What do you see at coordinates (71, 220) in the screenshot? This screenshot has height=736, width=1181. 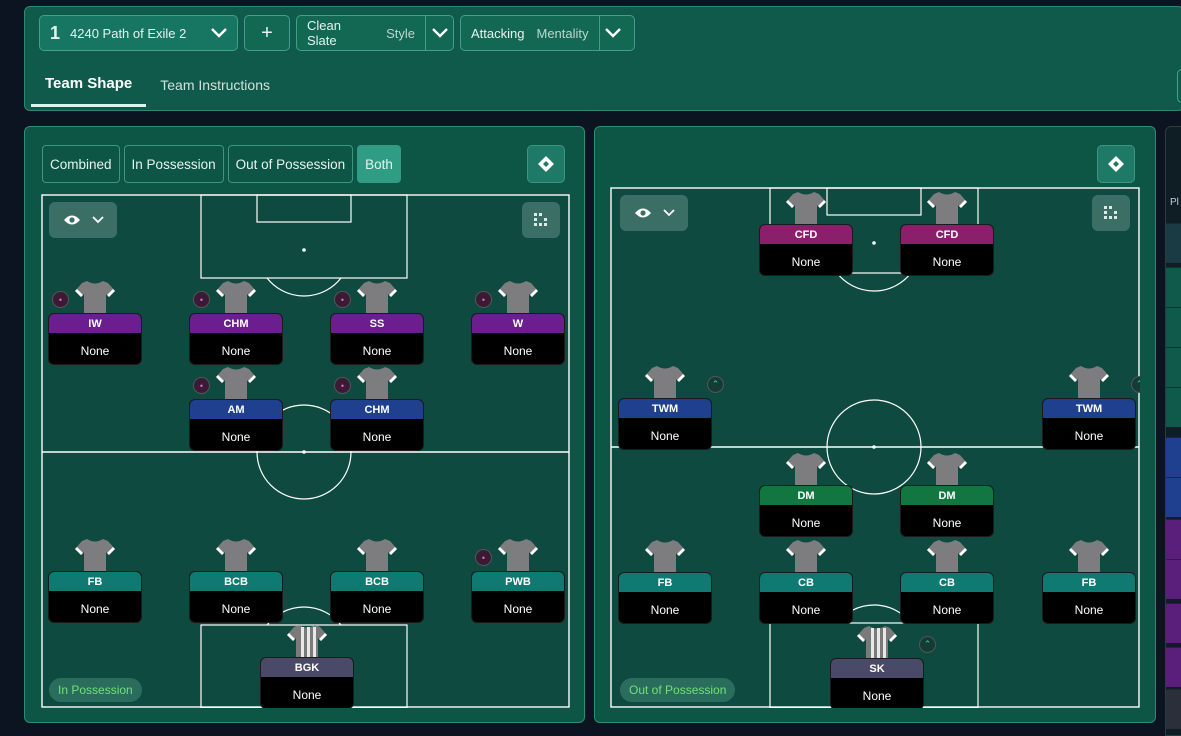 I see `eye-icon` at bounding box center [71, 220].